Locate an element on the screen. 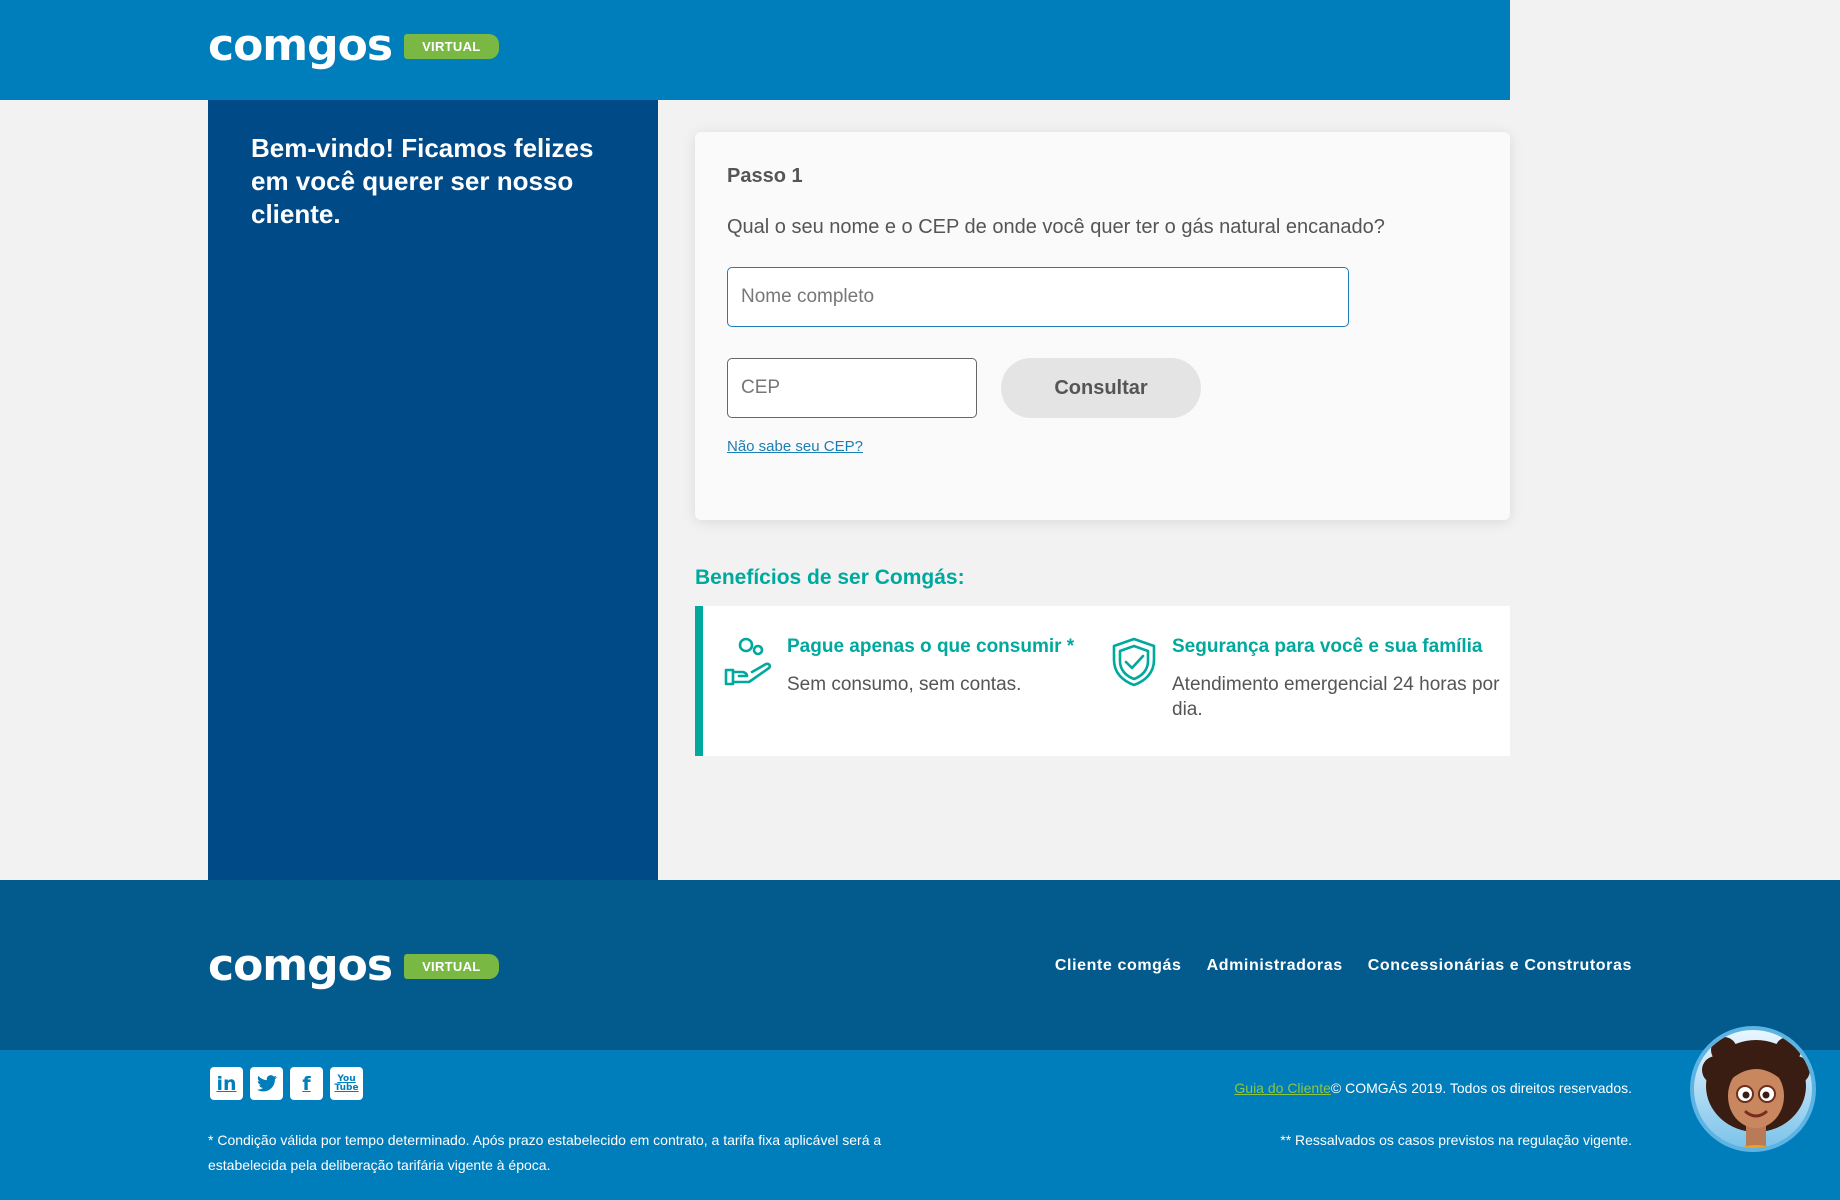 Image resolution: width=1840 pixels, height=1200 pixels. full-name-input is located at coordinates (1038, 297).